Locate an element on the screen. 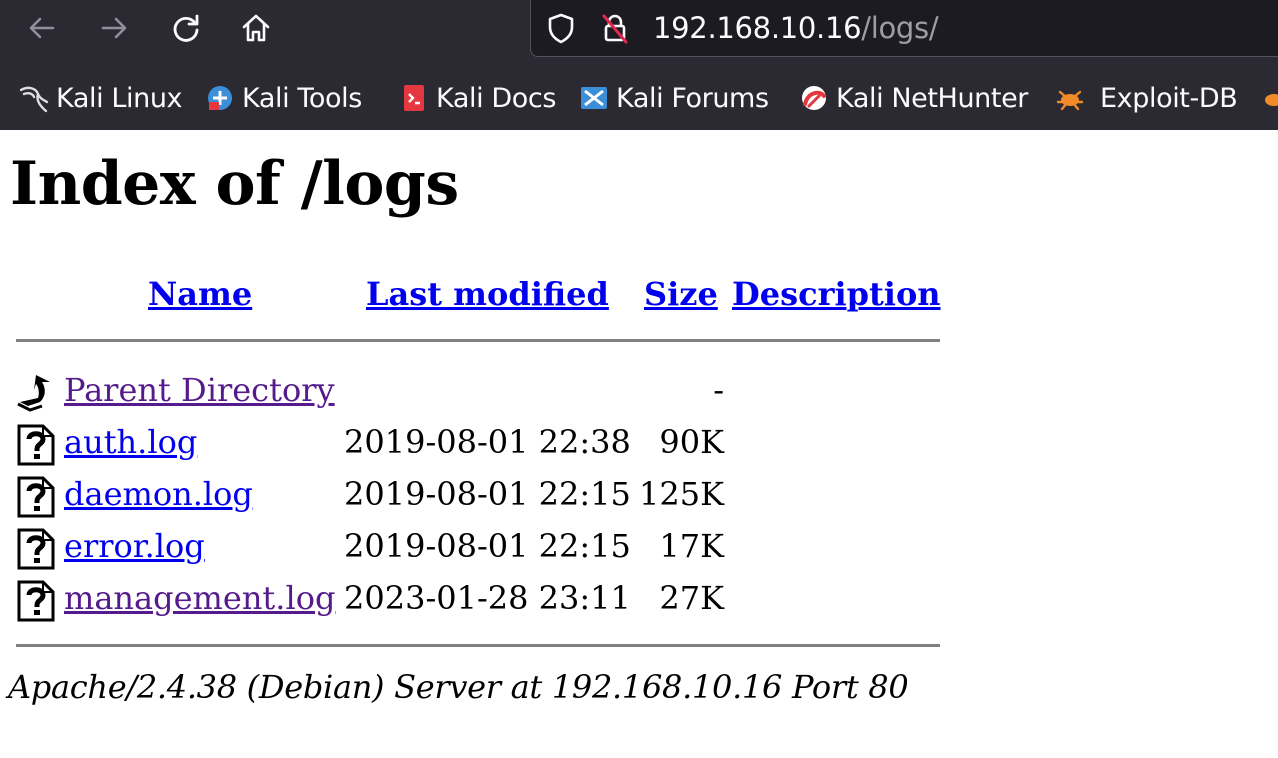  file-row: daemon.log 2019-08-01 22:15 125K is located at coordinates (500, 495).